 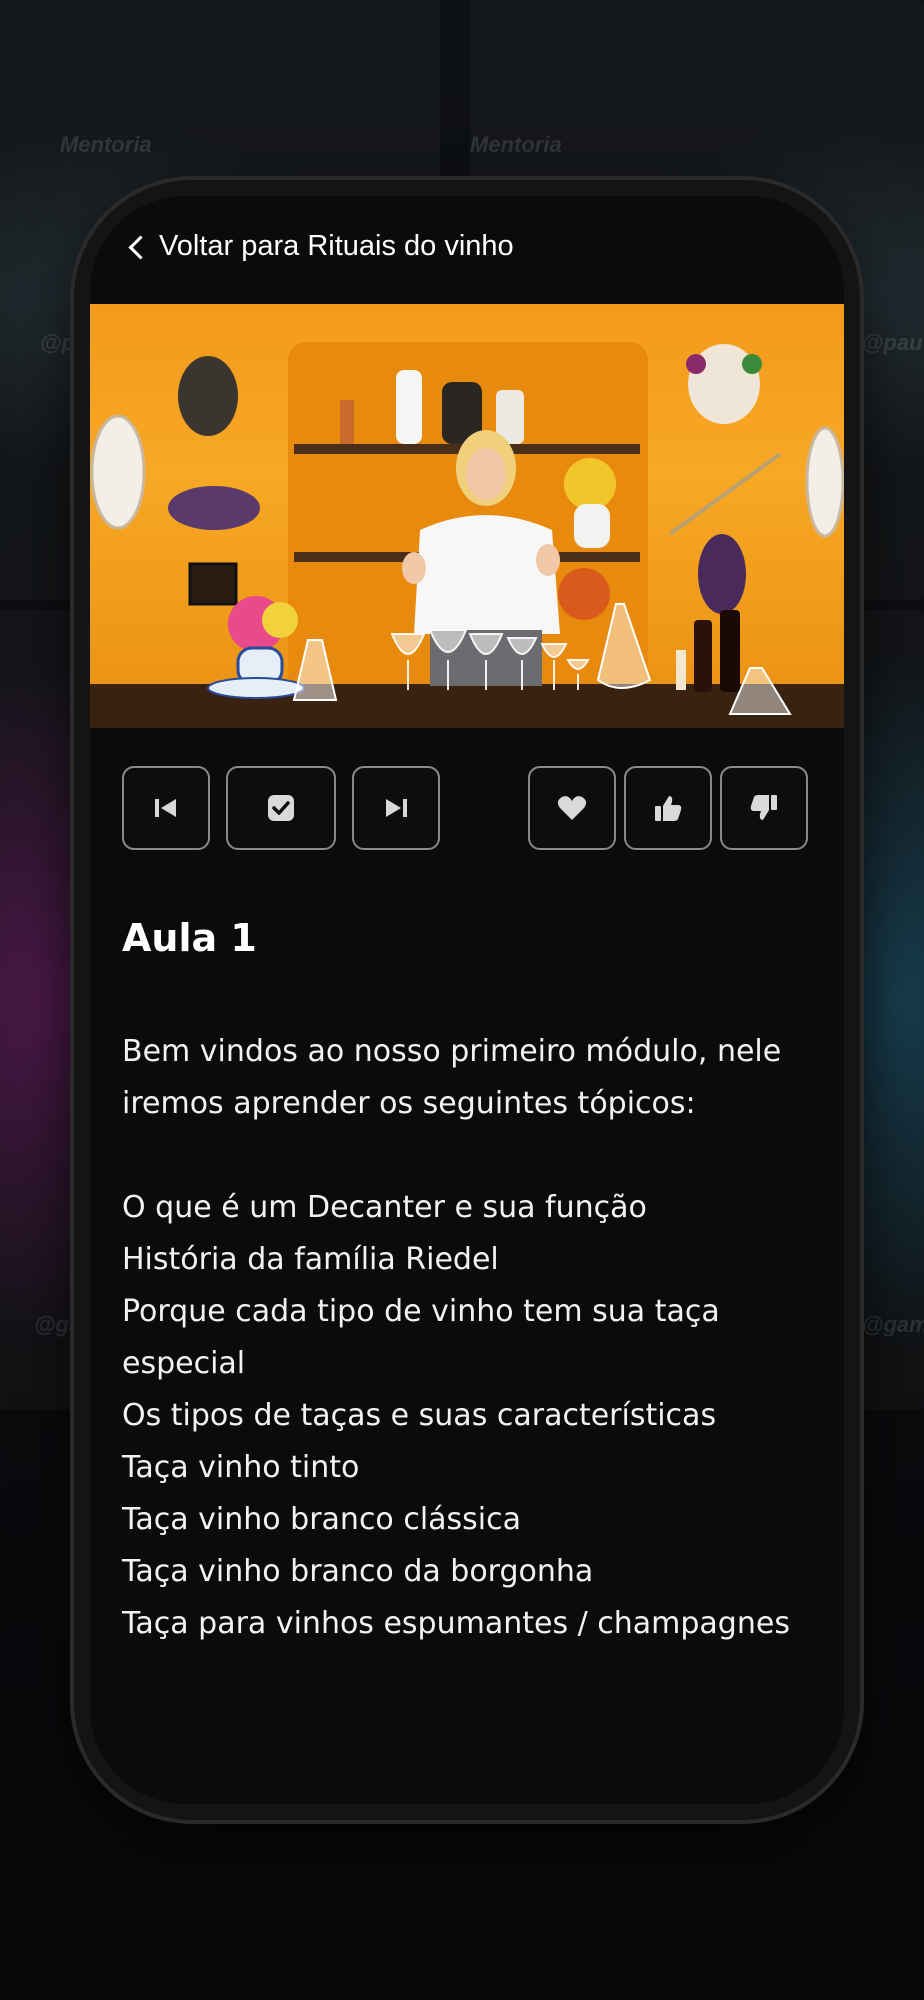 I want to click on topic-item: O que é um Decanter e sua função, so click(x=384, y=1207).